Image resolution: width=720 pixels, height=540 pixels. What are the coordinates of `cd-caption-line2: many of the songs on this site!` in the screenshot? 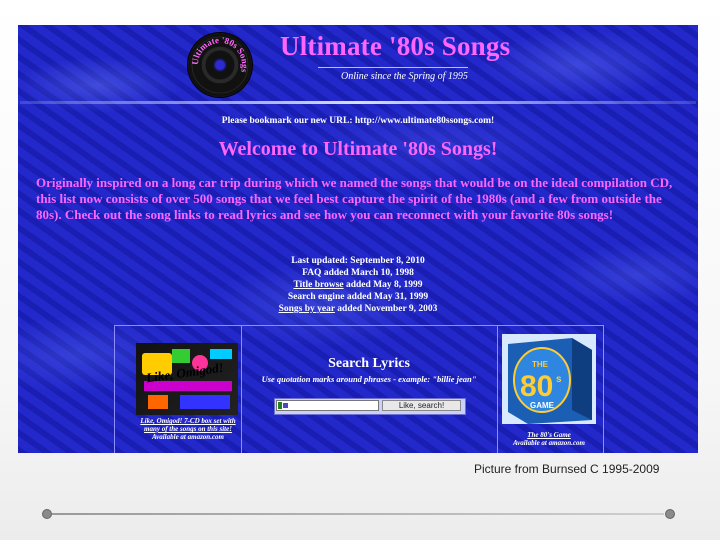 It's located at (188, 429).